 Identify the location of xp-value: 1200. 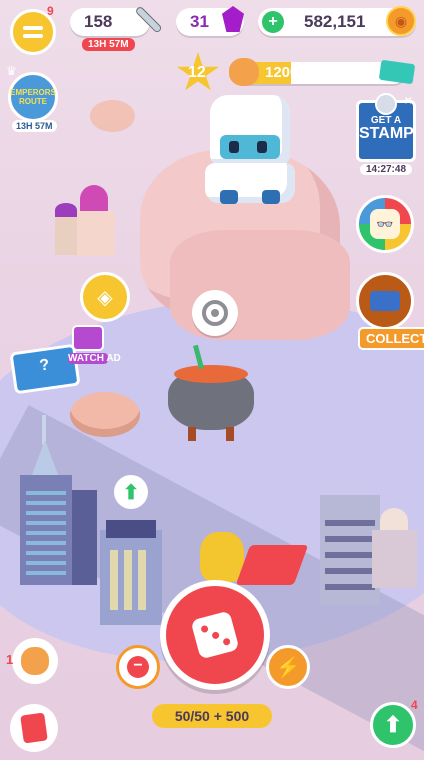
(282, 72).